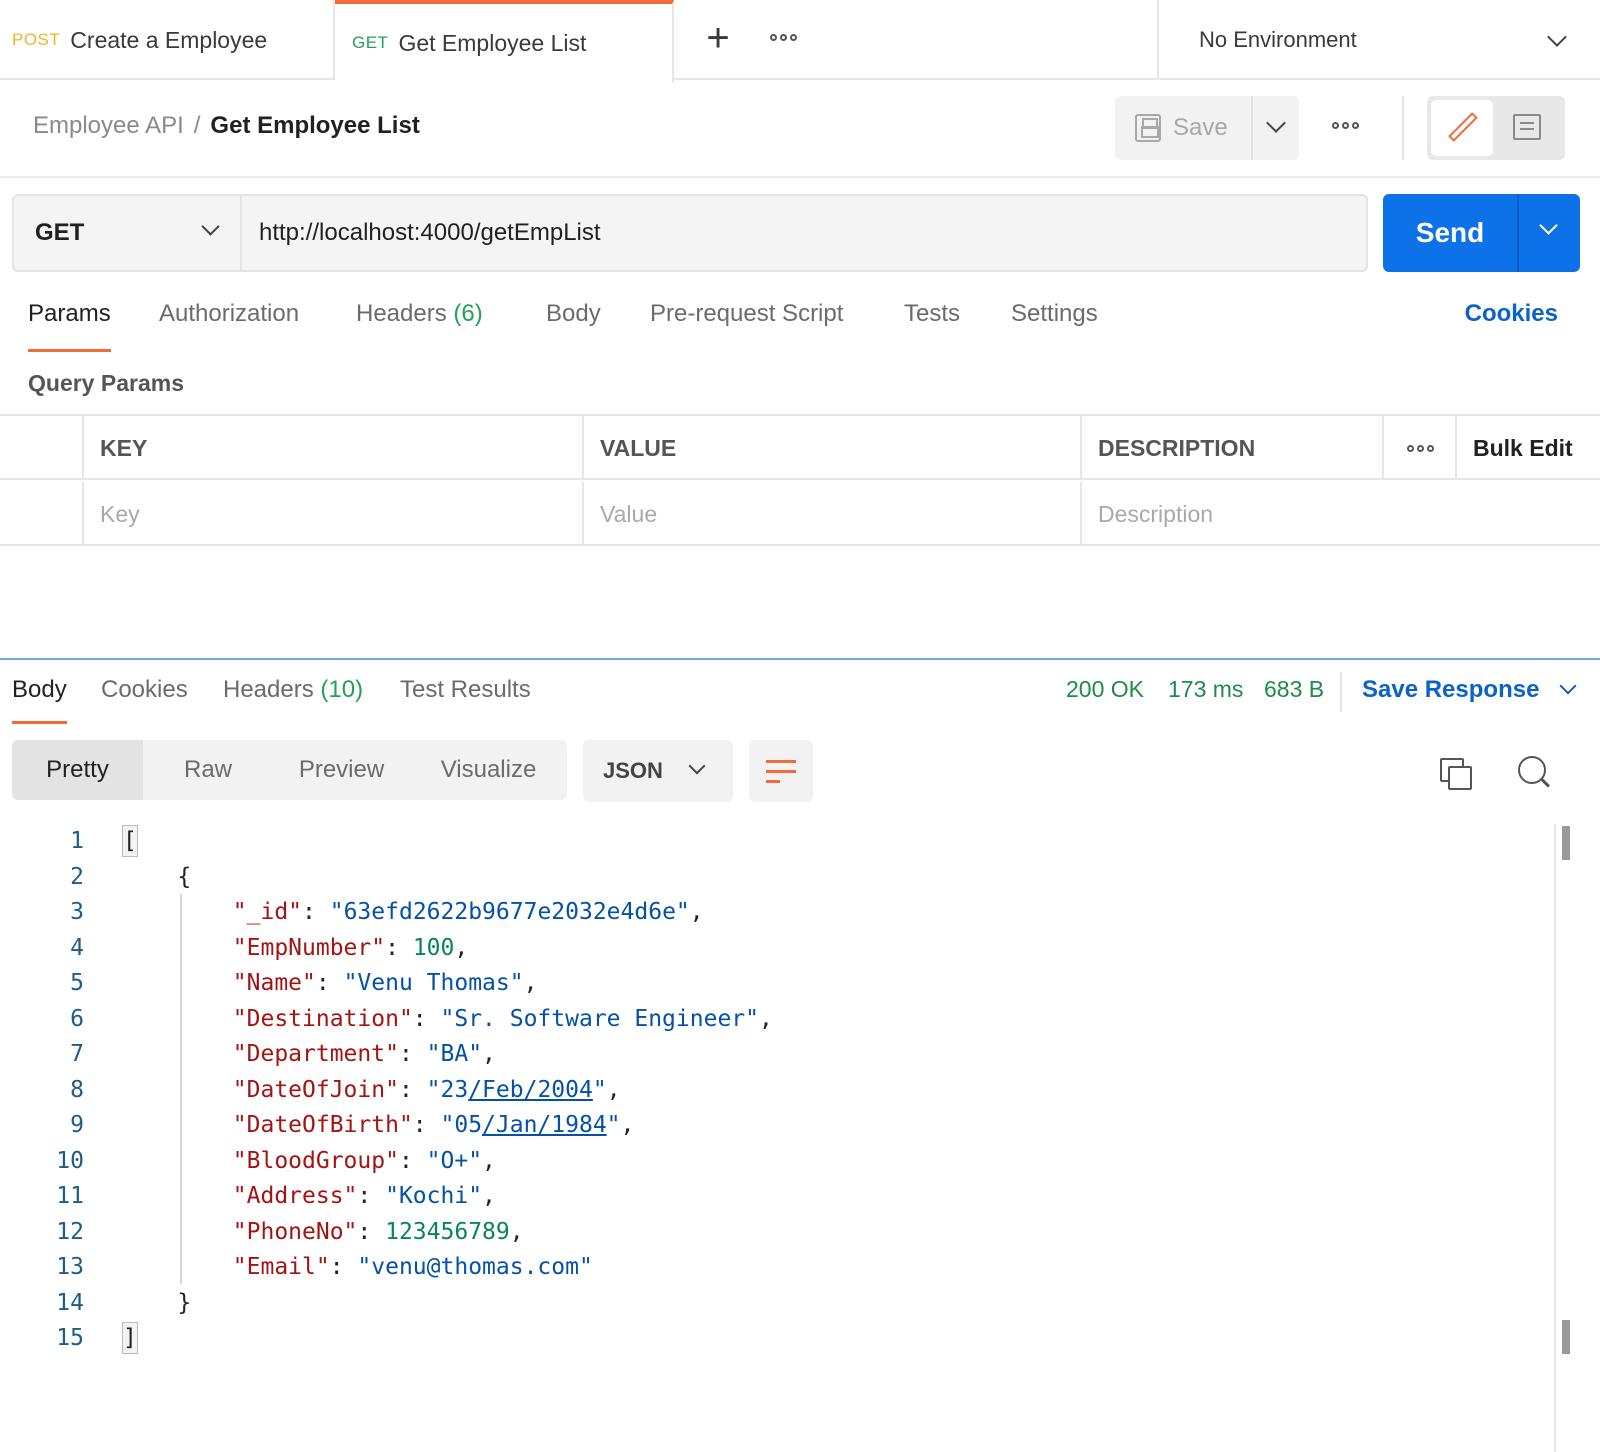  Describe the element at coordinates (342, 689) in the screenshot. I see `headers-count: (10)` at that location.